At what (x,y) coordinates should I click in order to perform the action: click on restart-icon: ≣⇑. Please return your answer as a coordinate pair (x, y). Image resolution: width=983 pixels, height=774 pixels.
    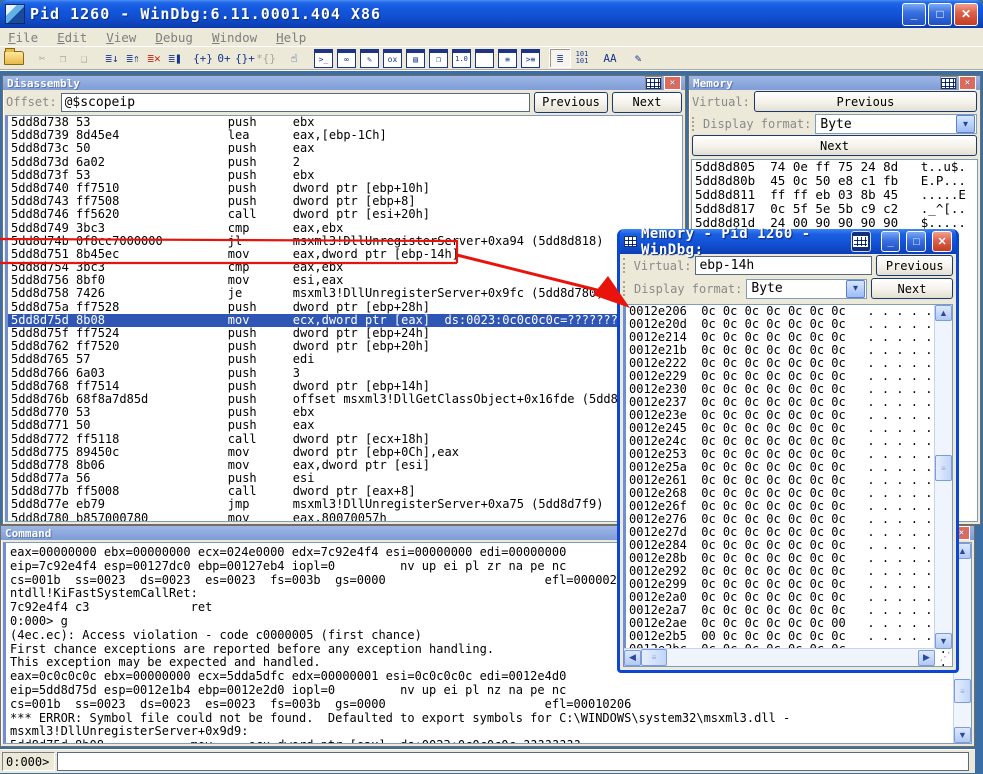
    Looking at the image, I should click on (133, 58).